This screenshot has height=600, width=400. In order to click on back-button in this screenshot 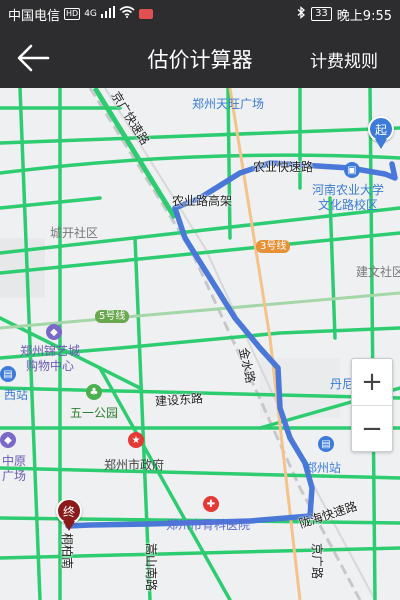, I will do `click(34, 58)`.